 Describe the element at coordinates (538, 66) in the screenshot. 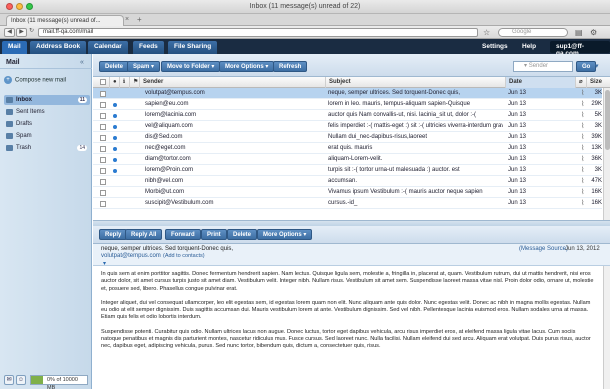

I see `sender-search-placeholder: Sender` at that location.